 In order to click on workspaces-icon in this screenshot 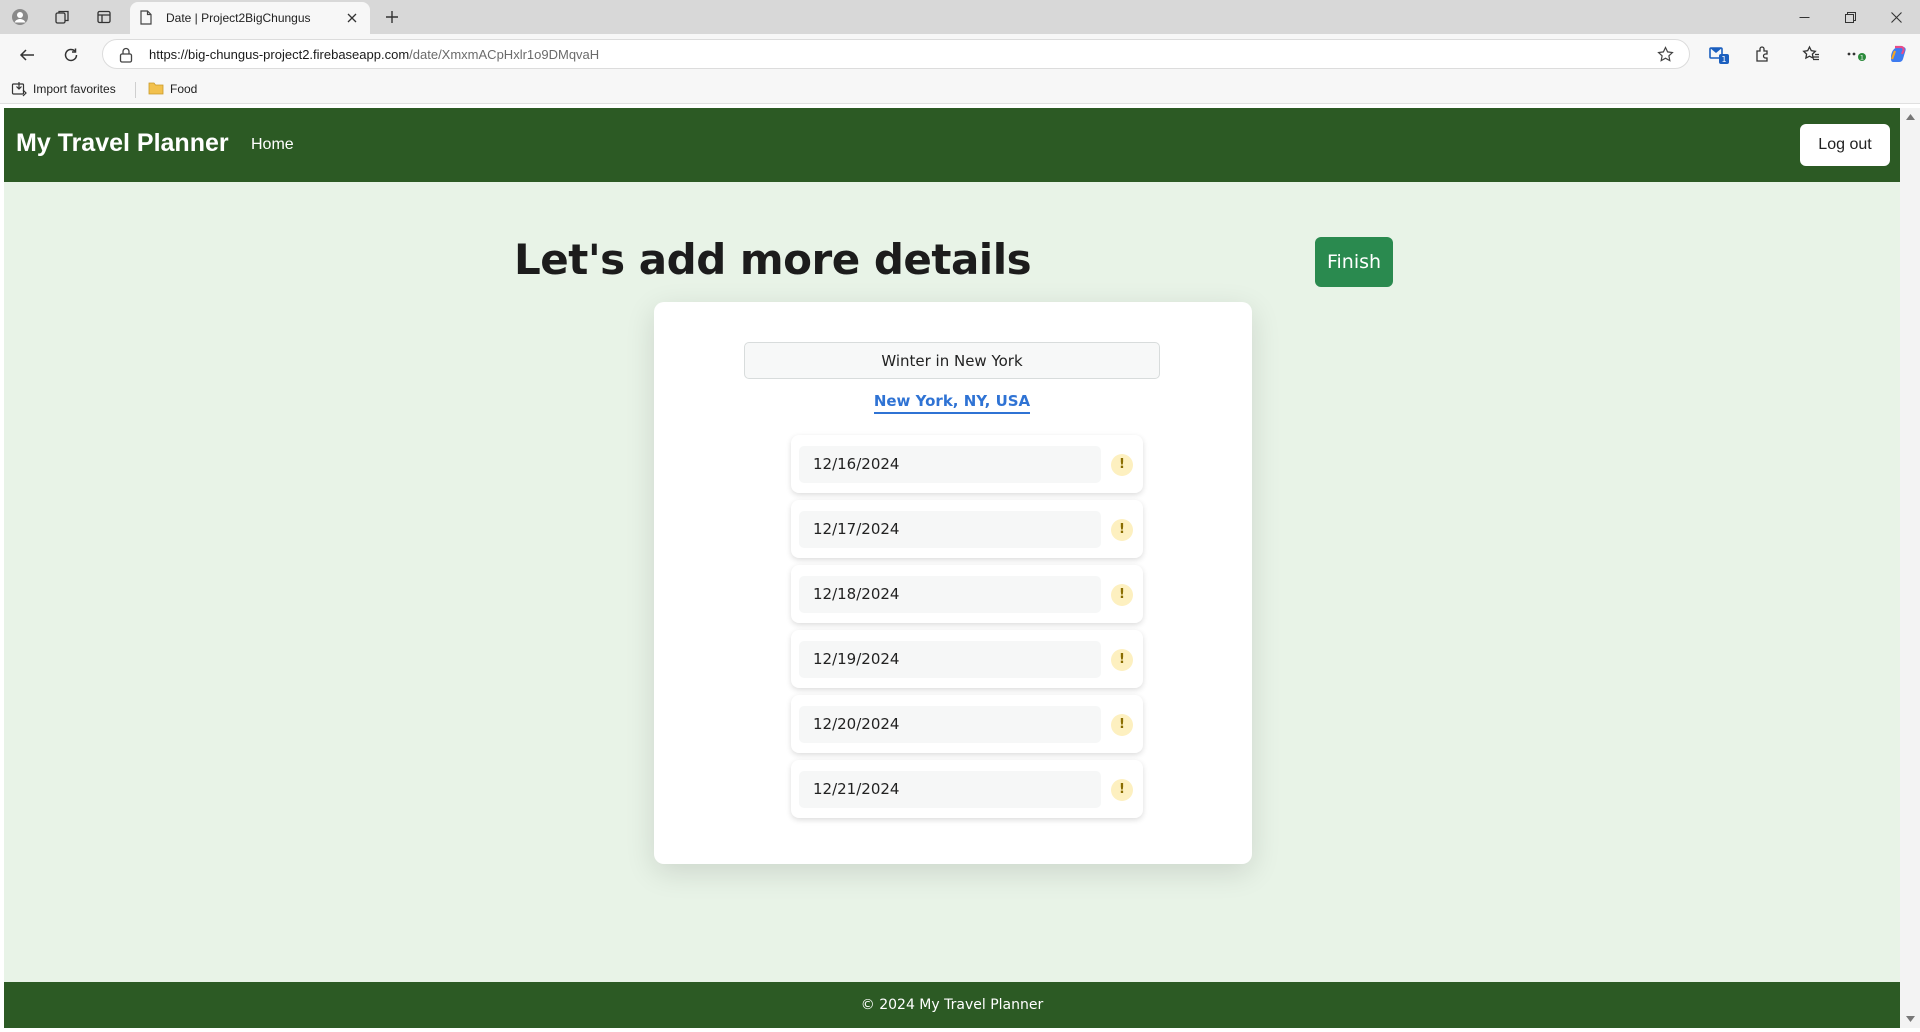, I will do `click(62, 17)`.